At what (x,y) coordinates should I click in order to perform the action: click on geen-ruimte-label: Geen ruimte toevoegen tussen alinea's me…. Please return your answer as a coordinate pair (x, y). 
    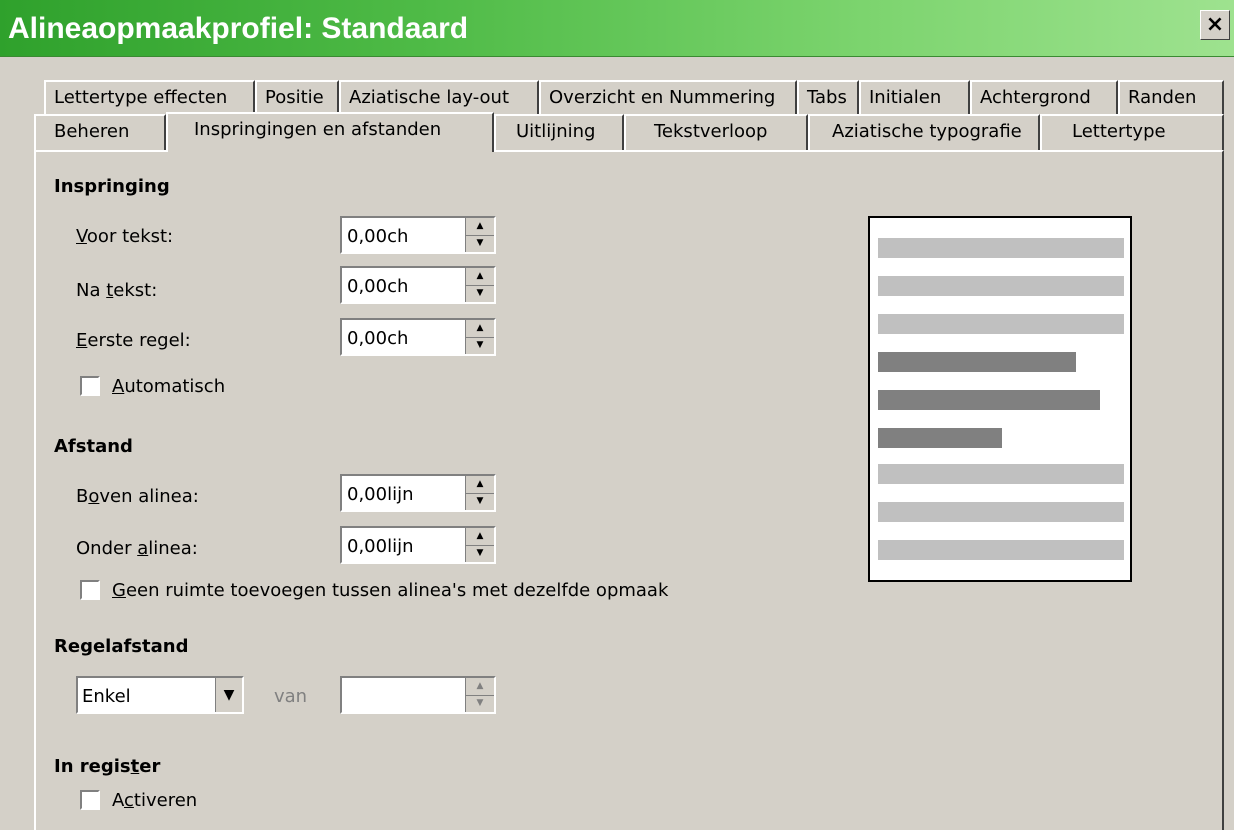
    Looking at the image, I should click on (390, 590).